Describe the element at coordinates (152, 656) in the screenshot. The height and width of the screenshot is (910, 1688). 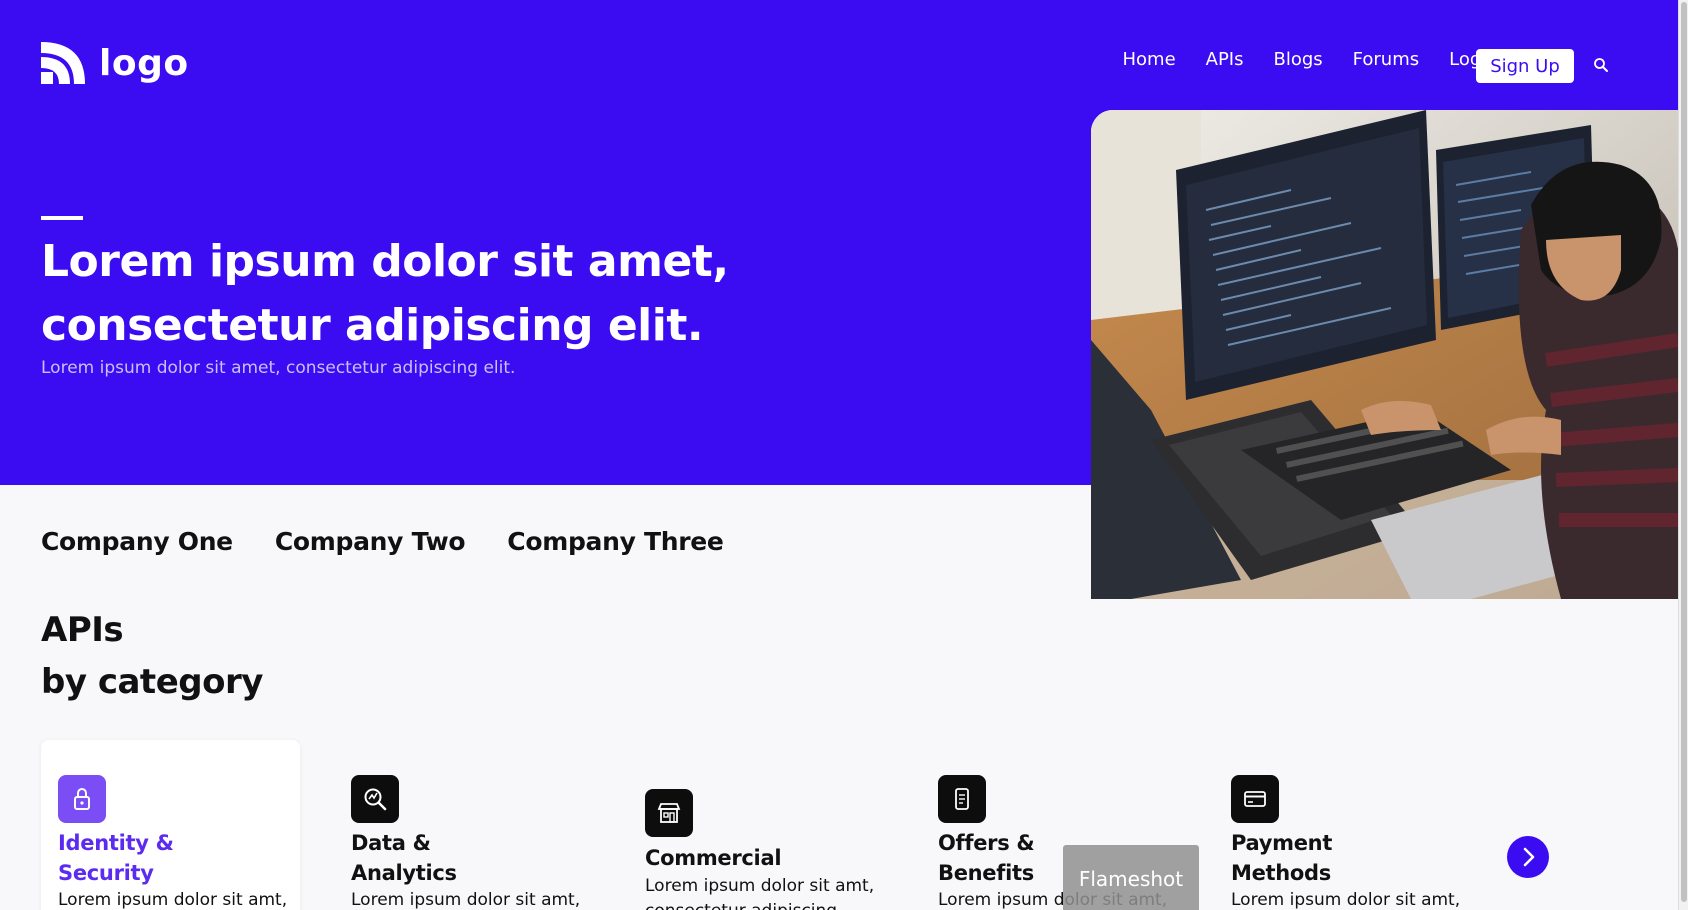
I see `apis-section-heading: APIs by category` at that location.